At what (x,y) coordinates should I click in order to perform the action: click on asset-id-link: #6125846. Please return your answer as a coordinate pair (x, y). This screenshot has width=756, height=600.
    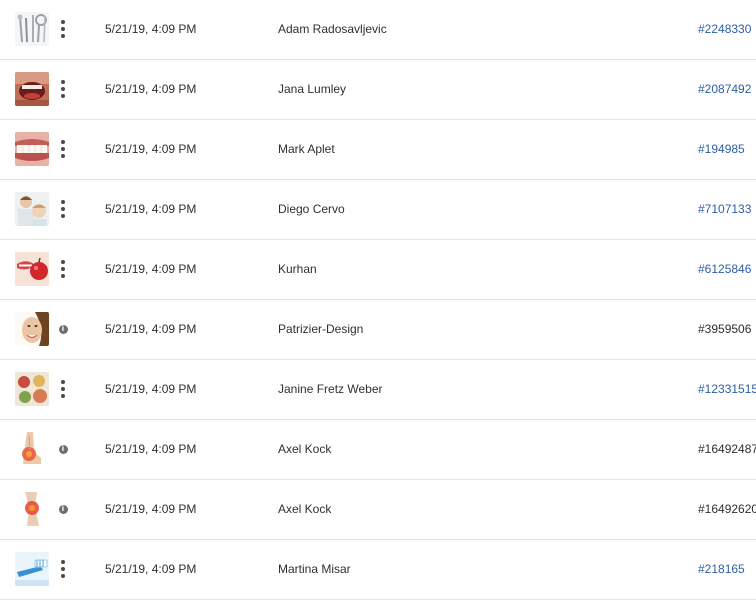
    Looking at the image, I should click on (724, 269).